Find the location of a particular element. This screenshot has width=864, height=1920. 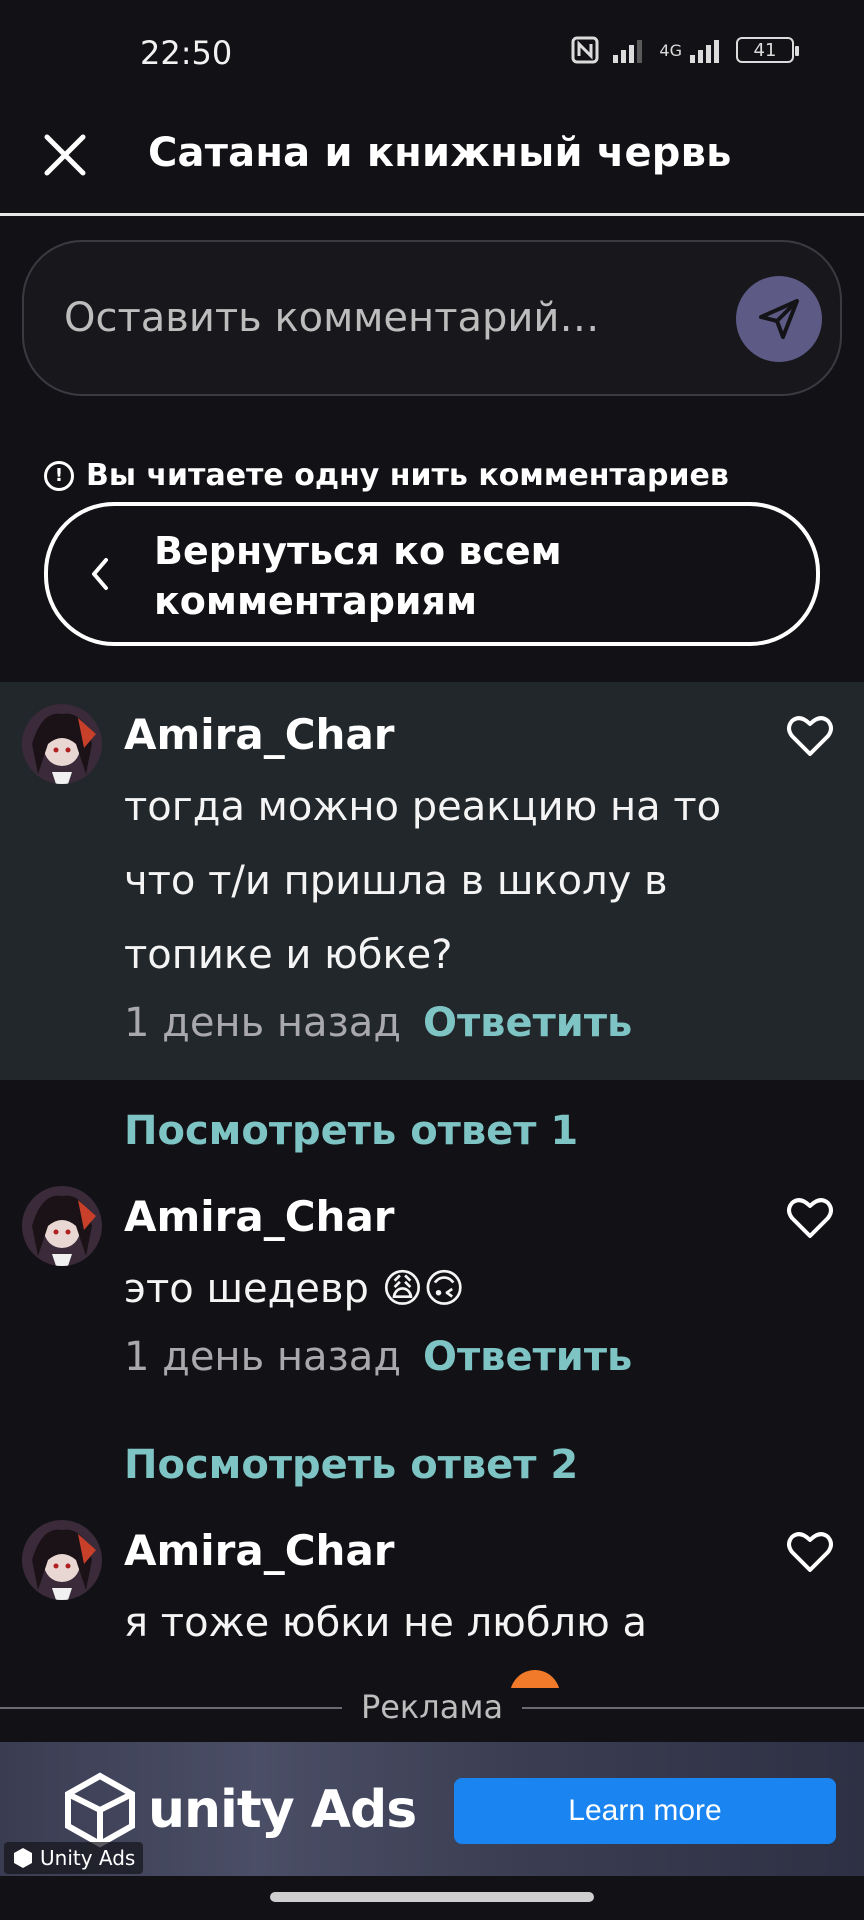

battery-icon: 41 is located at coordinates (767, 50).